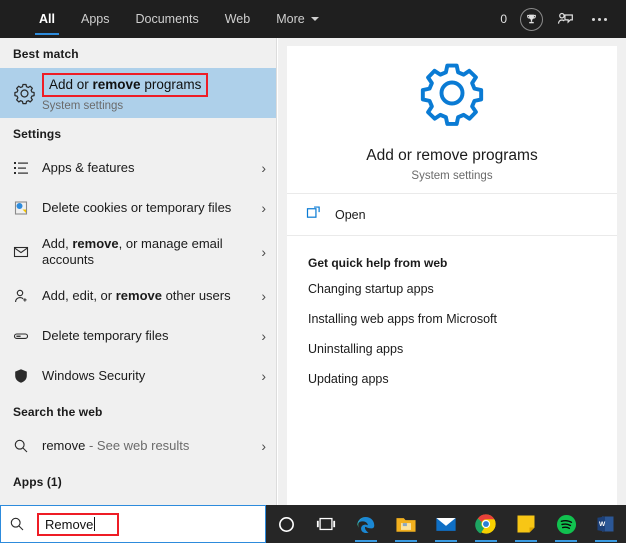 This screenshot has height=543, width=626. What do you see at coordinates (147, 376) in the screenshot?
I see `settings-item-label: Windows Security` at bounding box center [147, 376].